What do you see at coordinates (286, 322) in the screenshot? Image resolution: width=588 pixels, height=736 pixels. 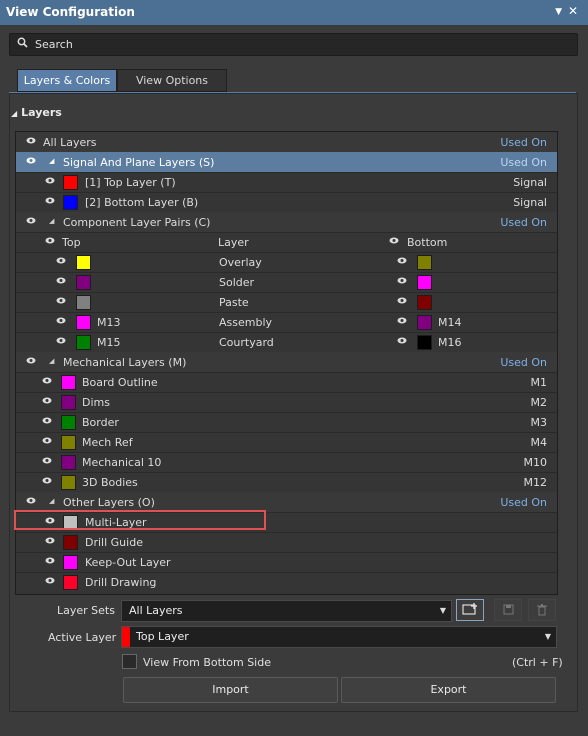 I see `component-pair-row: M13 Assembly M14` at bounding box center [286, 322].